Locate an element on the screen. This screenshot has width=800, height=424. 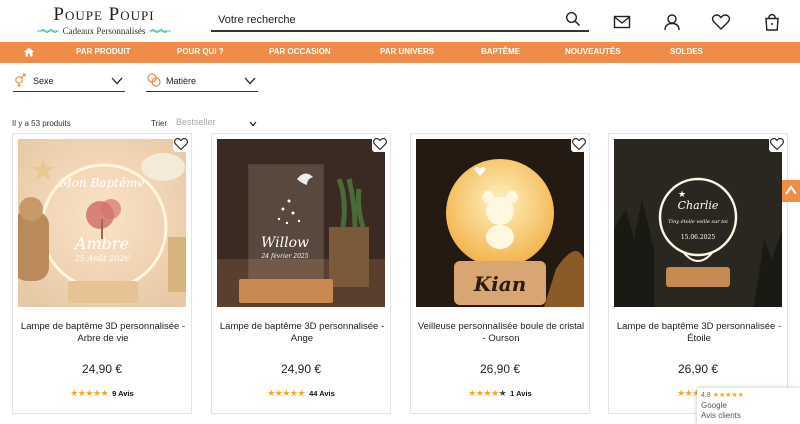
search-input is located at coordinates (383, 20).